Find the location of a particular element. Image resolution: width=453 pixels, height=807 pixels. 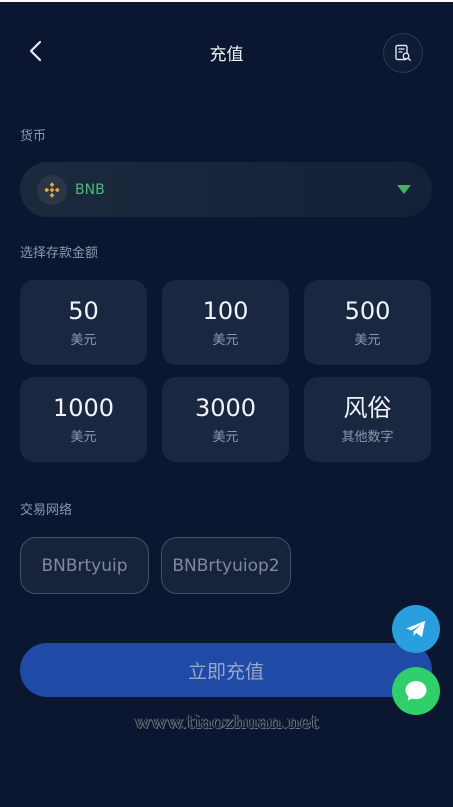

amount-option-3000: 3000 美元 is located at coordinates (225, 419).